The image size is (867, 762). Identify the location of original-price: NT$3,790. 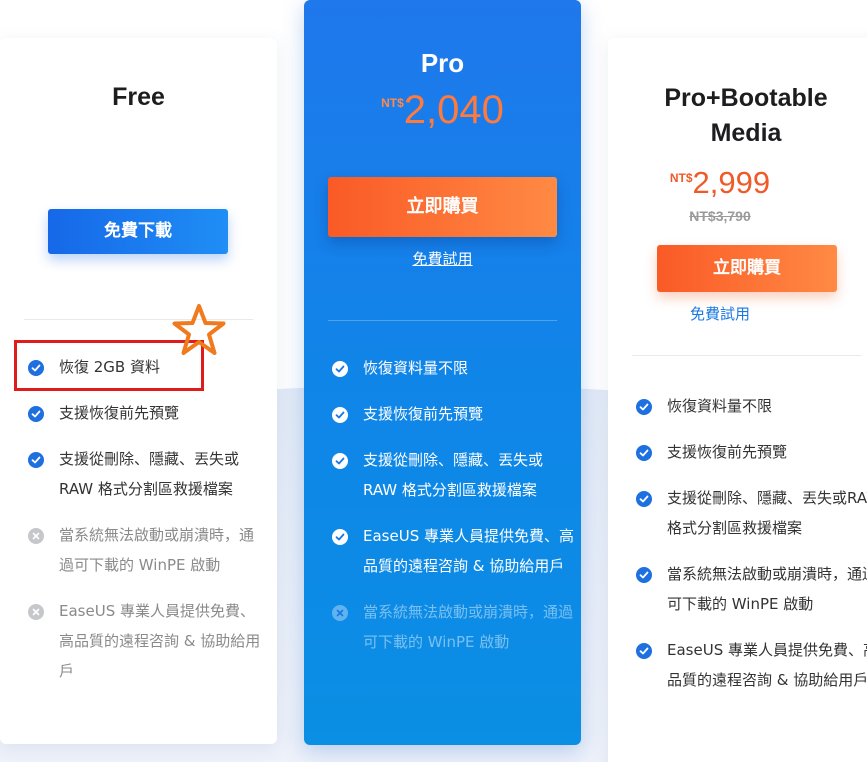
(720, 216).